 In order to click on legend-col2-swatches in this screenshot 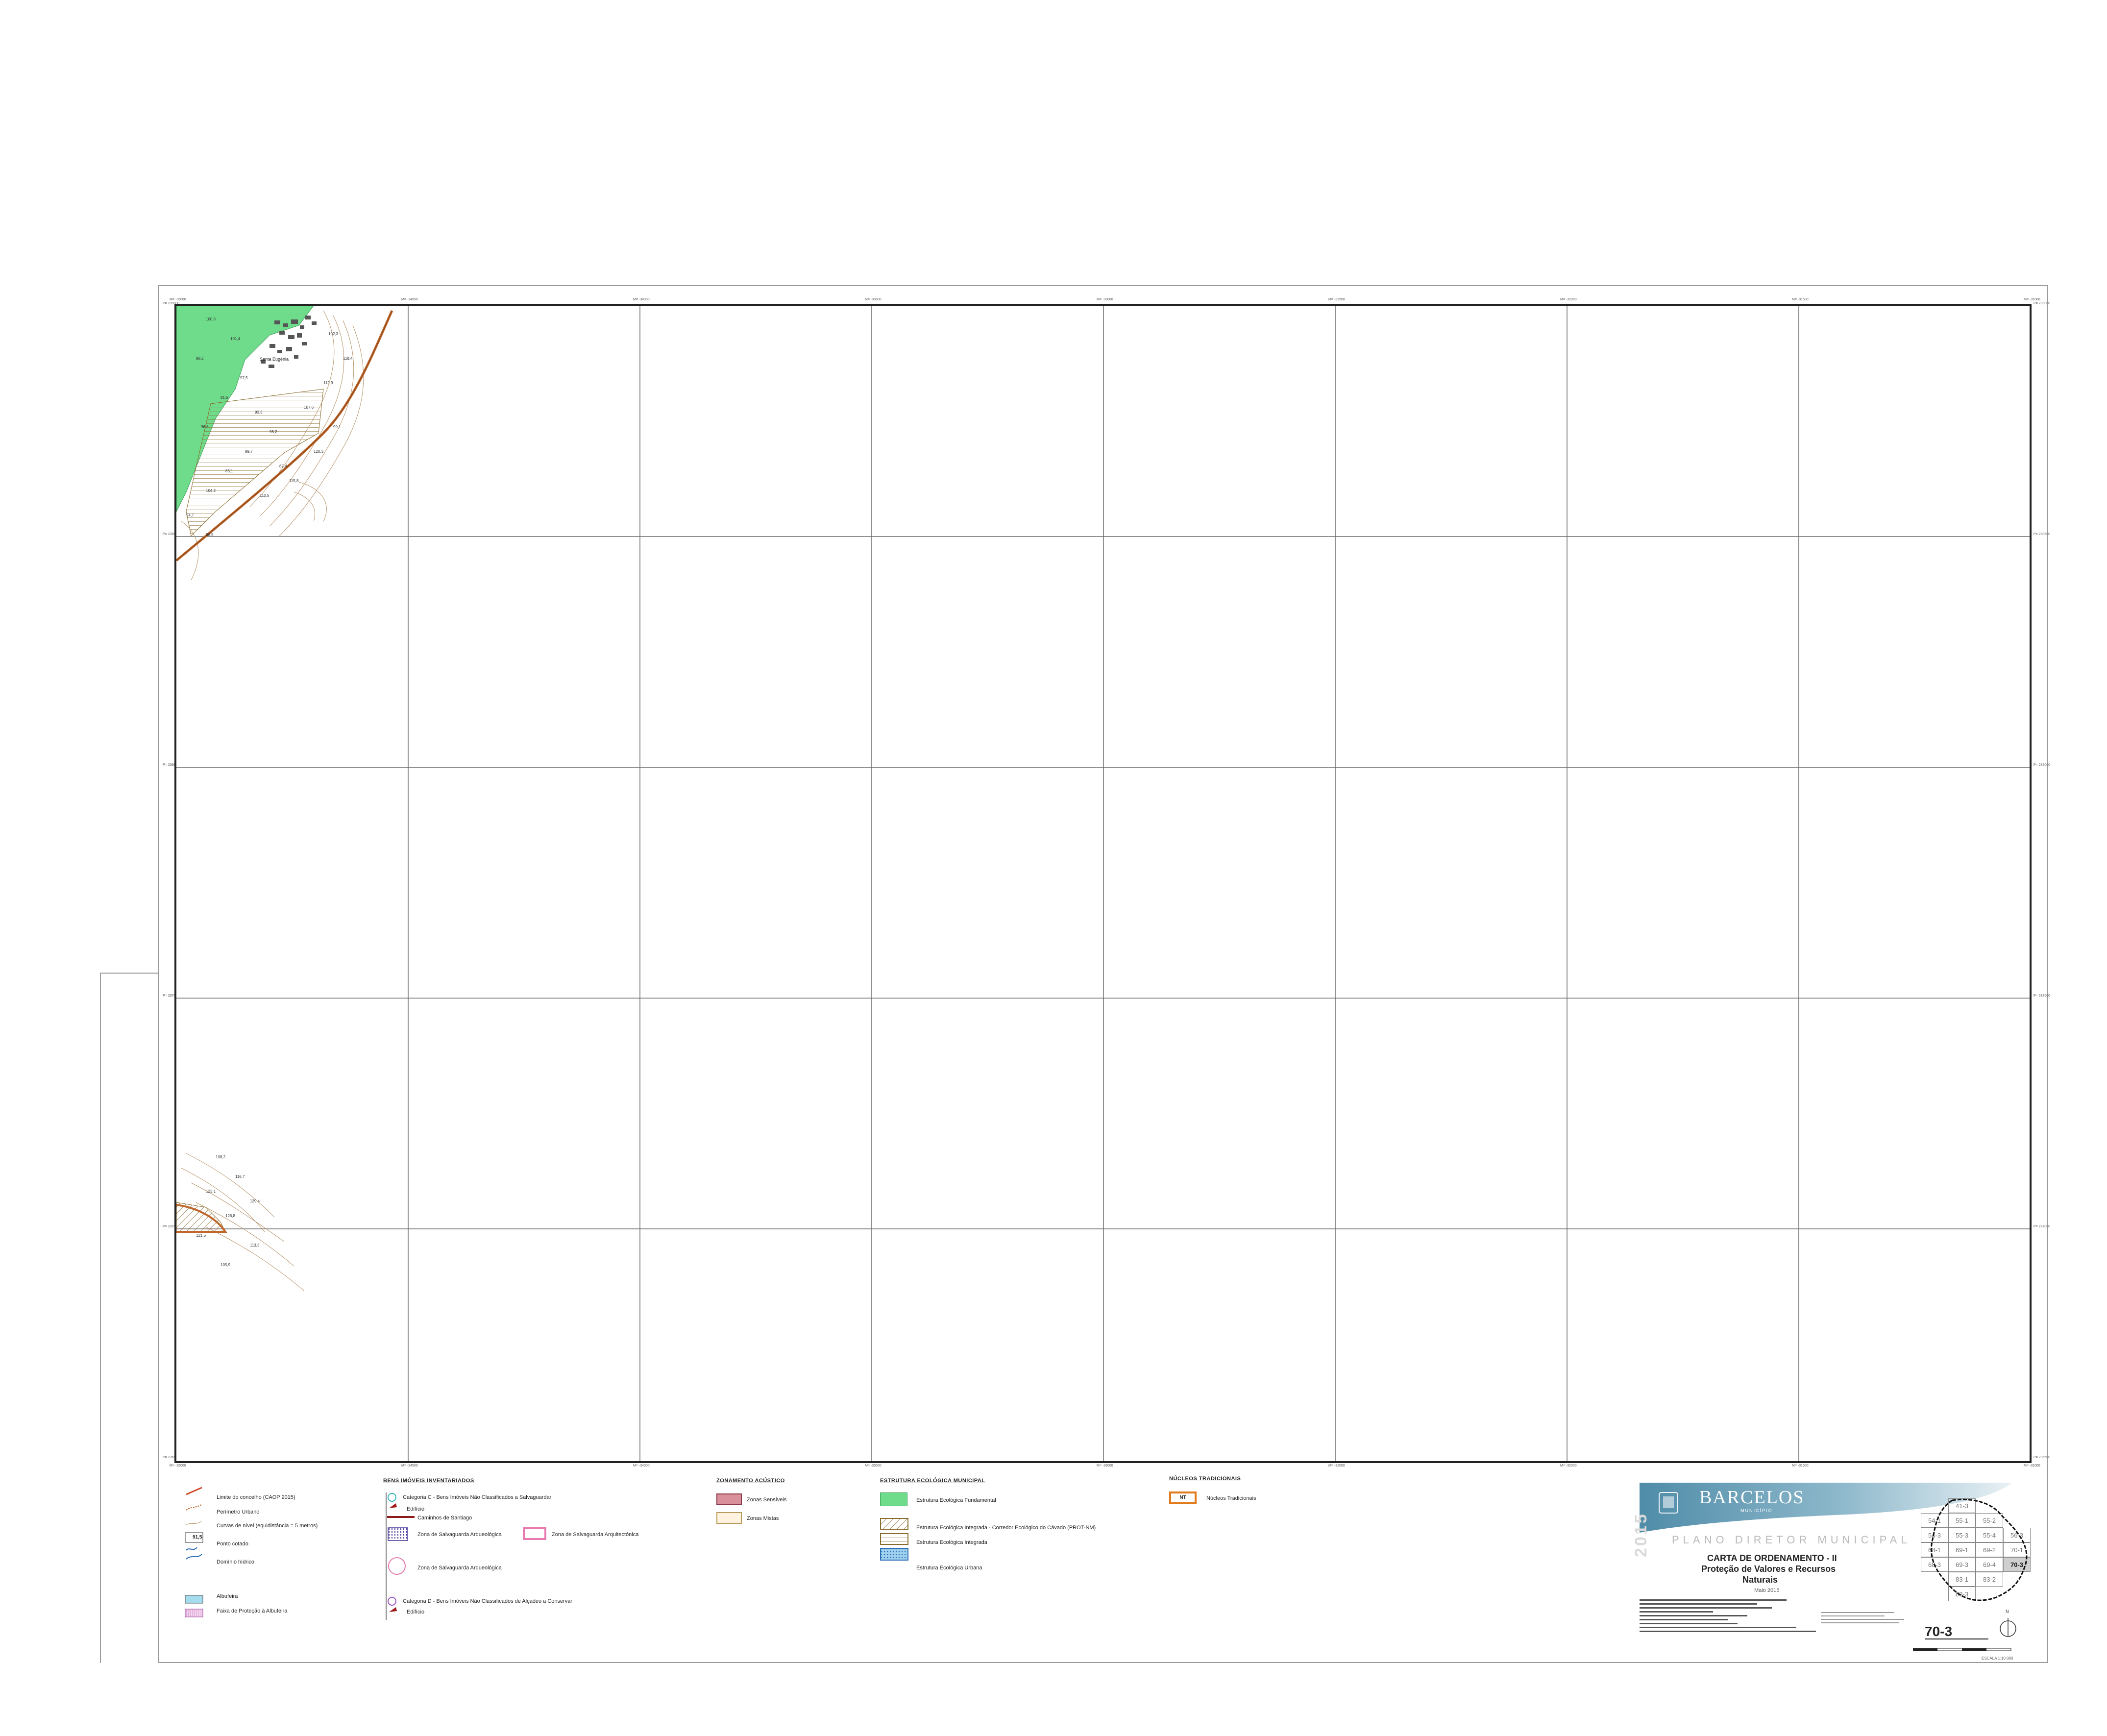, I will do `click(400, 1556)`.